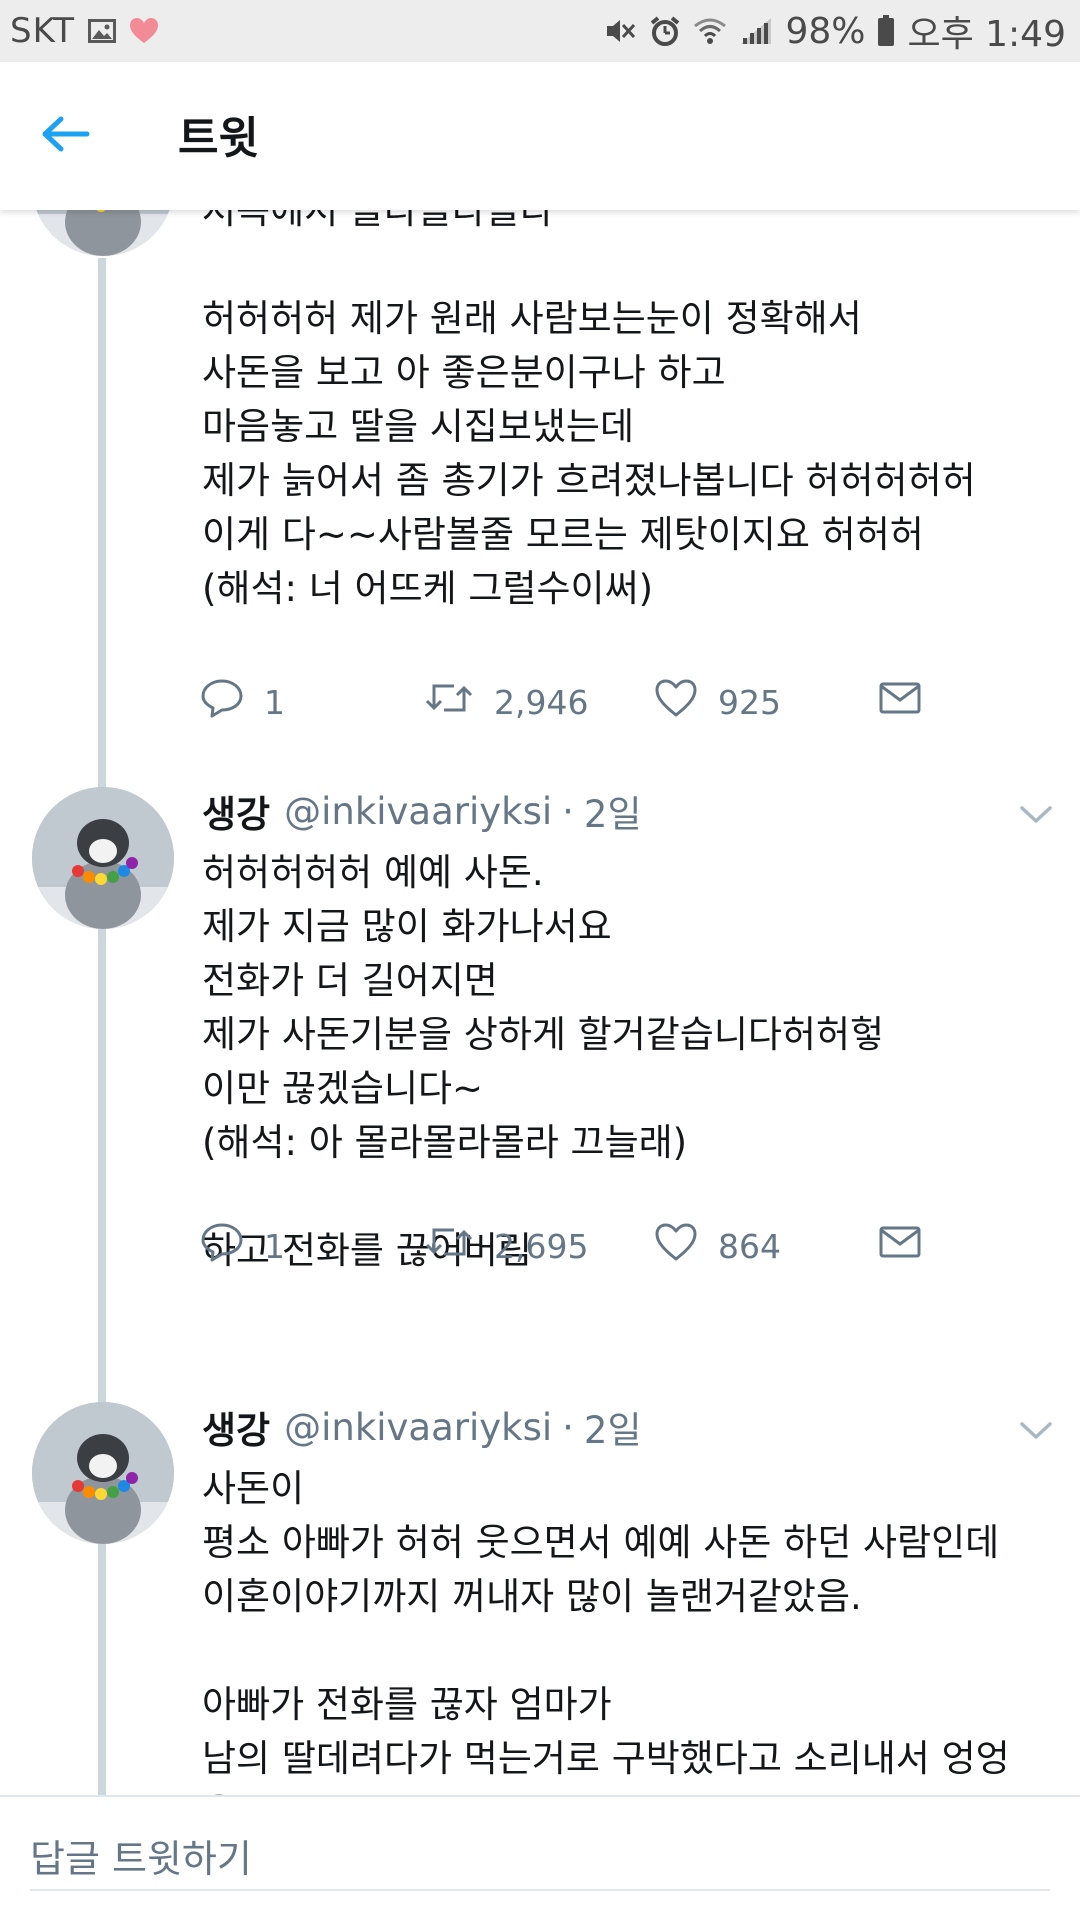  Describe the element at coordinates (43, 31) in the screenshot. I see `carrier-label: SKT` at that location.